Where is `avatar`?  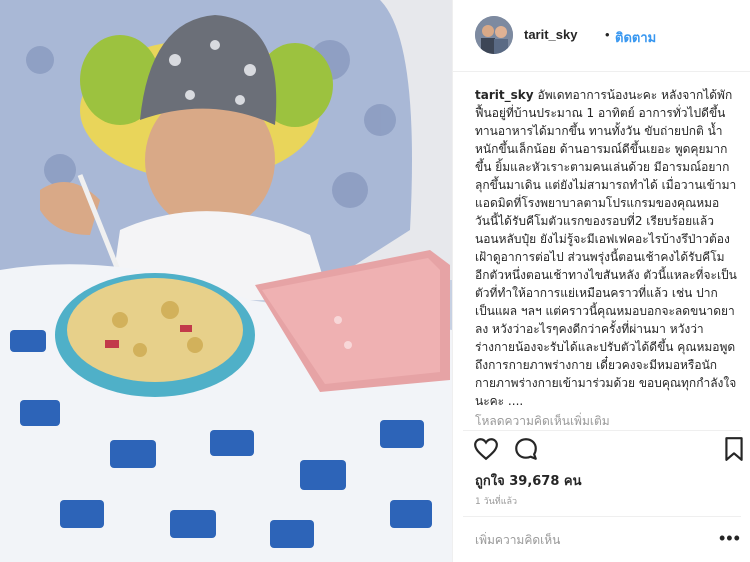
avatar is located at coordinates (494, 35).